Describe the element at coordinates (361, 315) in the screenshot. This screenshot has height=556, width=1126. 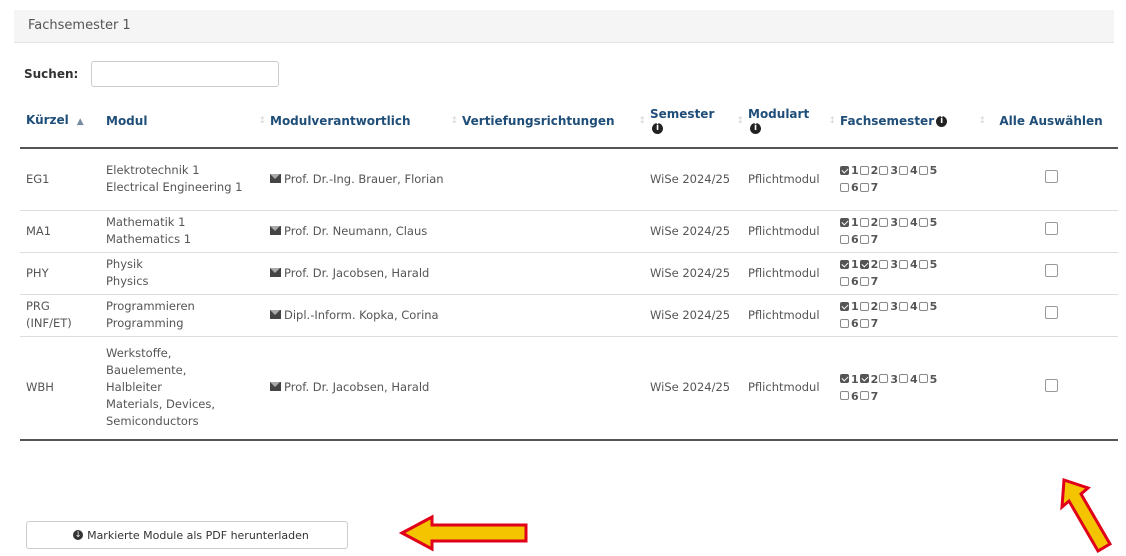
I see `responsible-person-link: Dipl.-Inform. Kopka, Corina` at that location.